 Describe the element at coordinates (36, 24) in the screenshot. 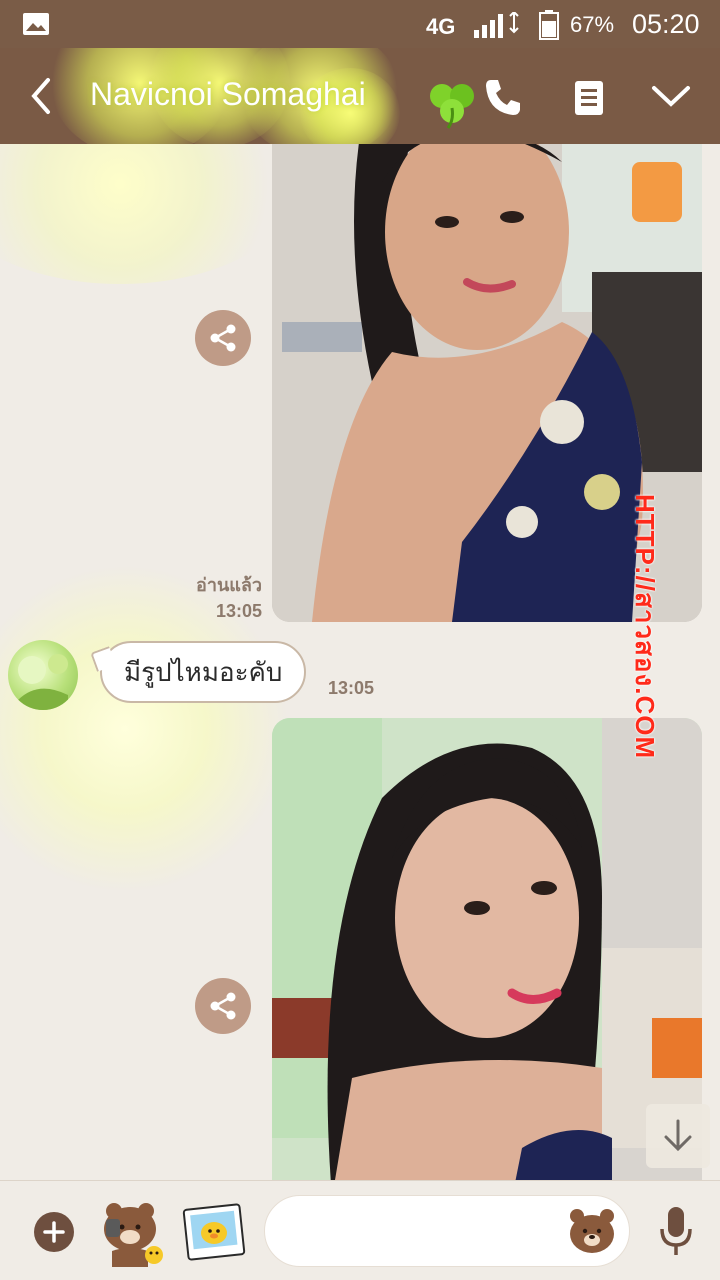

I see `gallery-notification-icon` at that location.